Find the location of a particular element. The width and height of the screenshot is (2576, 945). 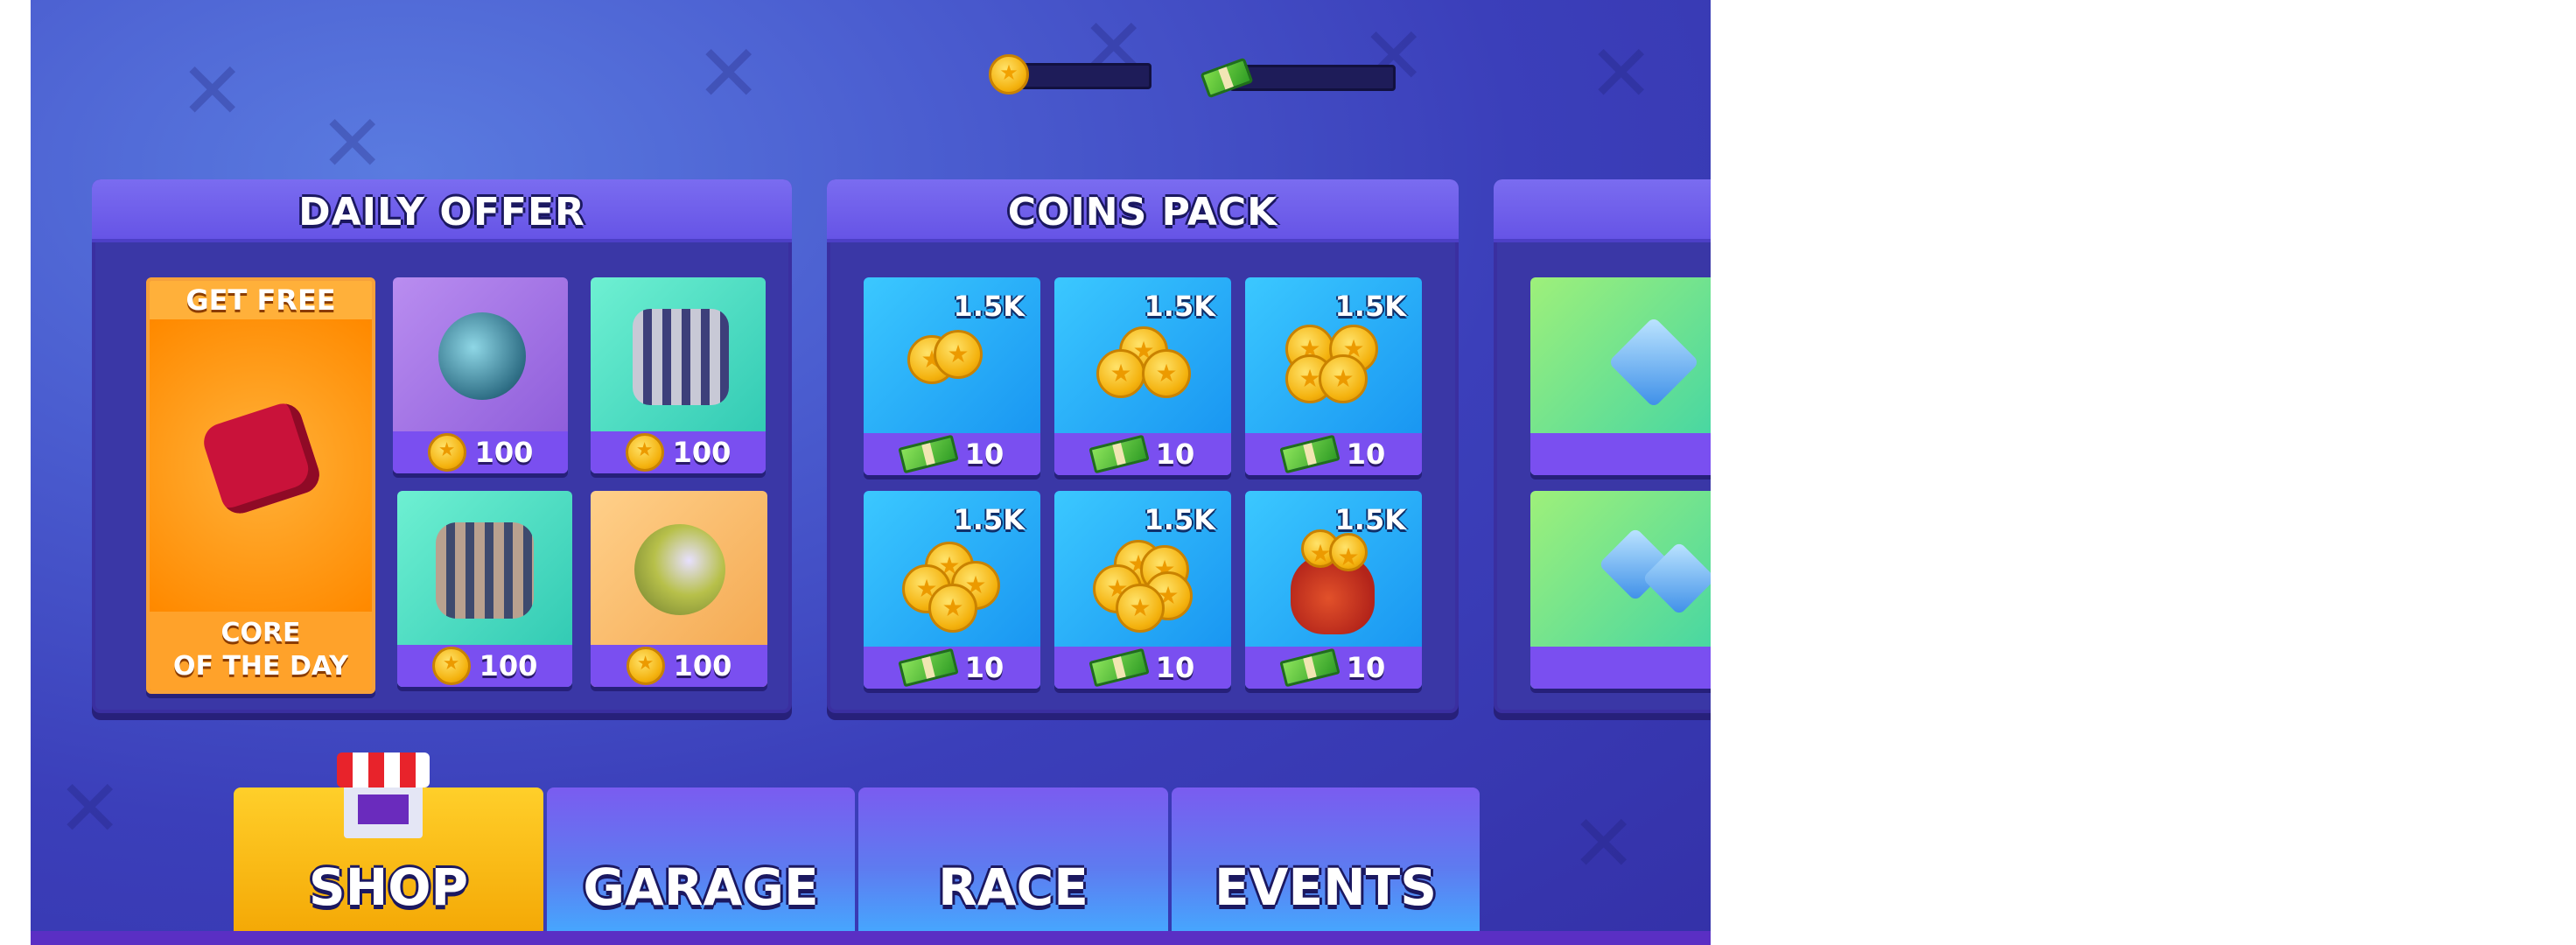

bottom-strip is located at coordinates (871, 938).